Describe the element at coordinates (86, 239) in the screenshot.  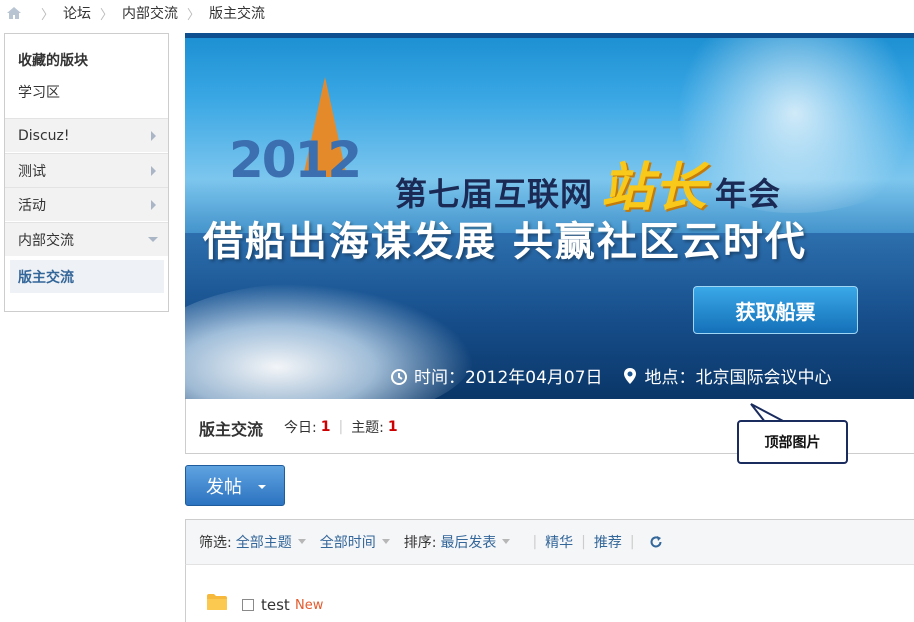
I see `sidebar-group-internal: 内部交流` at that location.